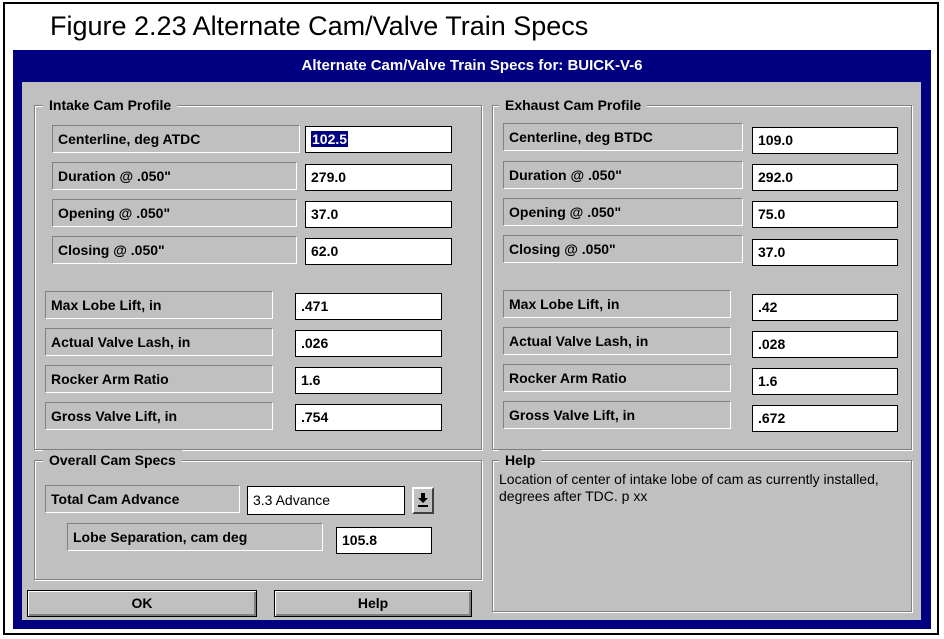 The width and height of the screenshot is (944, 639). What do you see at coordinates (159, 416) in the screenshot?
I see `intake-gross-lift-label: Gross Valve Lift, in` at bounding box center [159, 416].